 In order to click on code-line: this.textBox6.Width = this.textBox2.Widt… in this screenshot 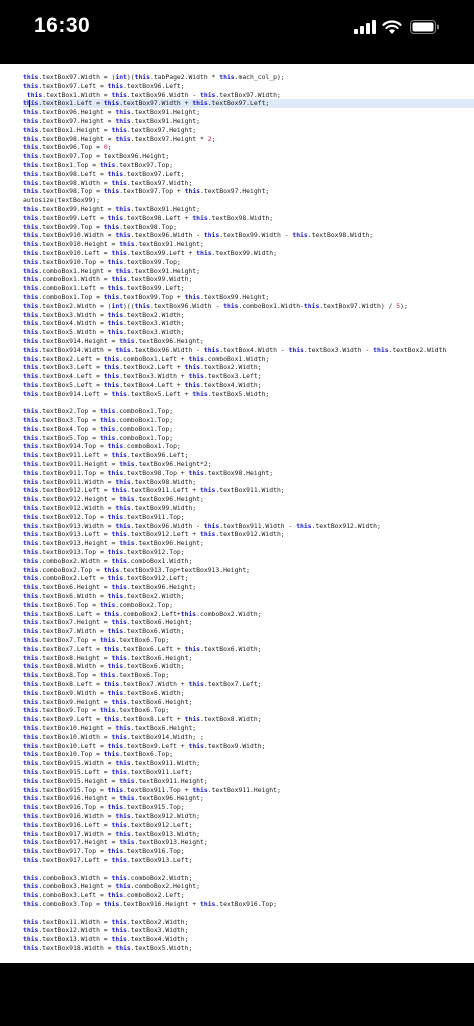, I will do `click(104, 596)`.